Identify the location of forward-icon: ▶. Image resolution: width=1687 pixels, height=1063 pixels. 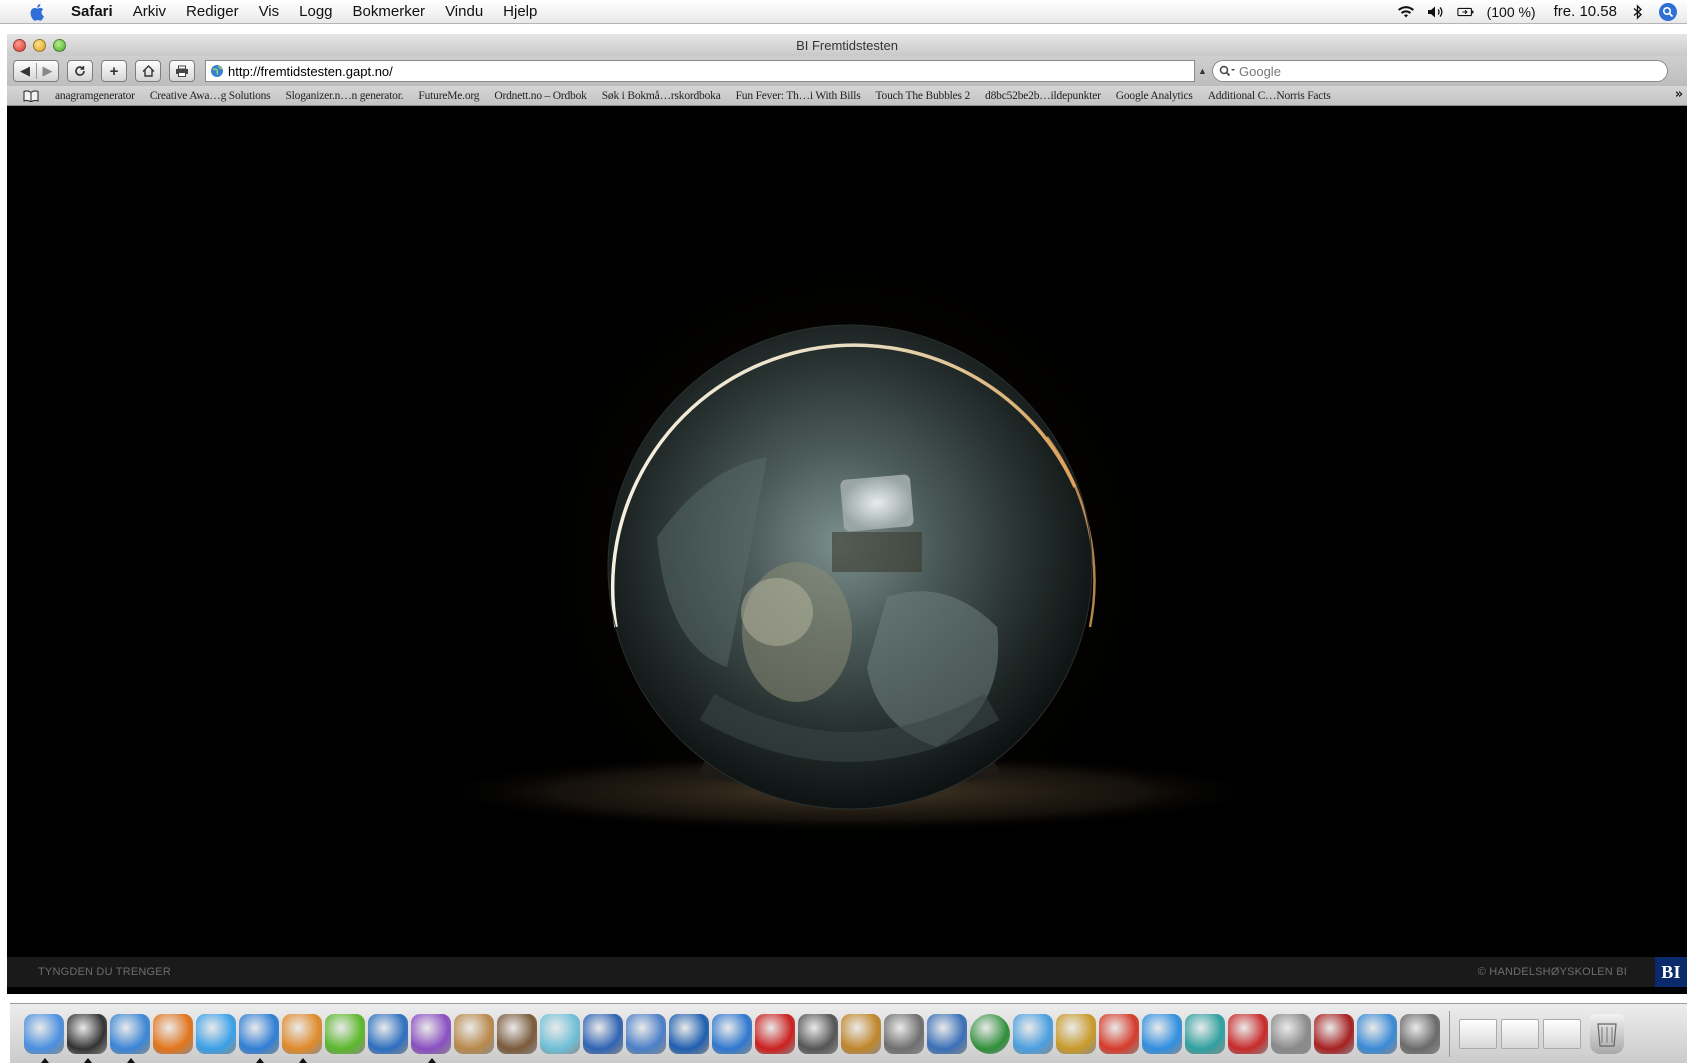
(47, 71).